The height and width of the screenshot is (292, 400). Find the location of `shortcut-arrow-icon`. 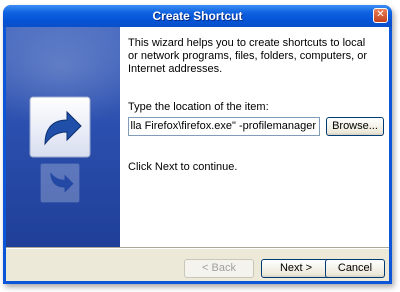

shortcut-arrow-icon is located at coordinates (60, 127).